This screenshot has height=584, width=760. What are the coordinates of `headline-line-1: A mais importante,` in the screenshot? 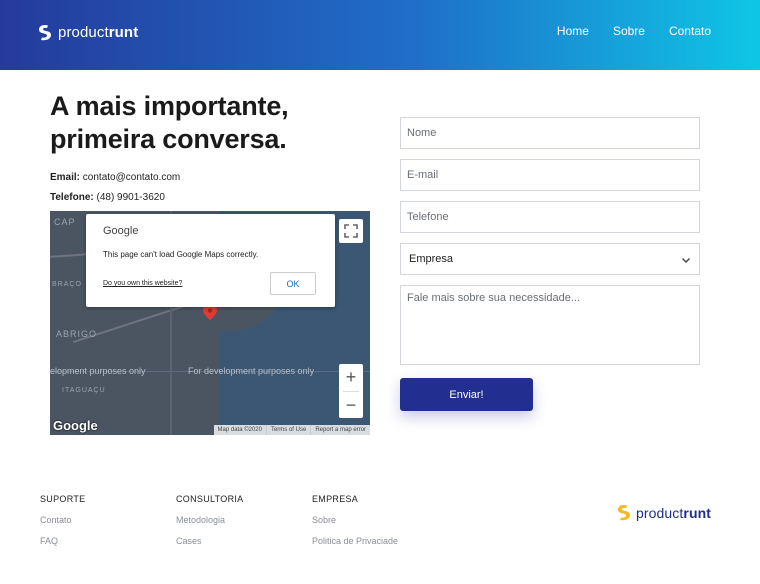 It's located at (169, 106).